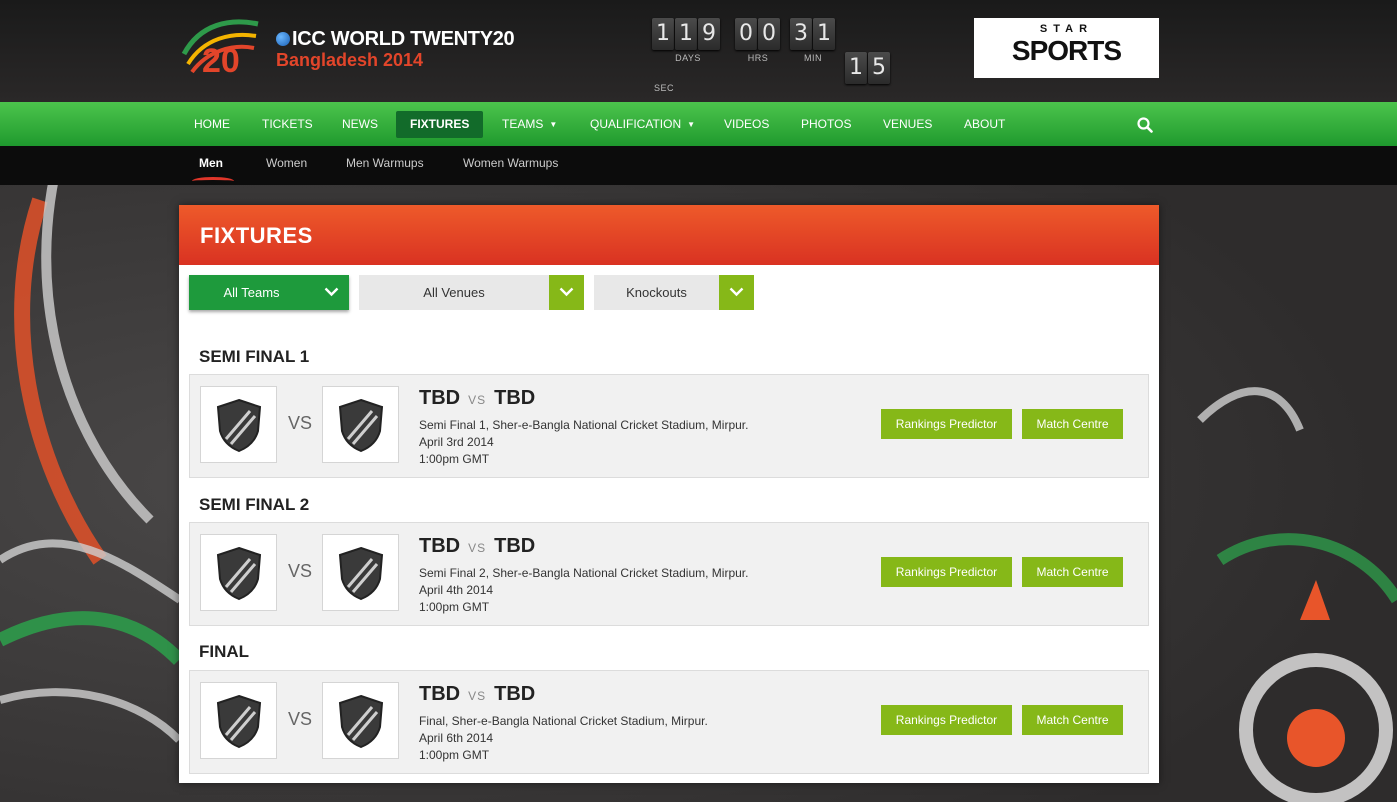  What do you see at coordinates (456, 442) in the screenshot?
I see `match-date: April 3rd 2014` at bounding box center [456, 442].